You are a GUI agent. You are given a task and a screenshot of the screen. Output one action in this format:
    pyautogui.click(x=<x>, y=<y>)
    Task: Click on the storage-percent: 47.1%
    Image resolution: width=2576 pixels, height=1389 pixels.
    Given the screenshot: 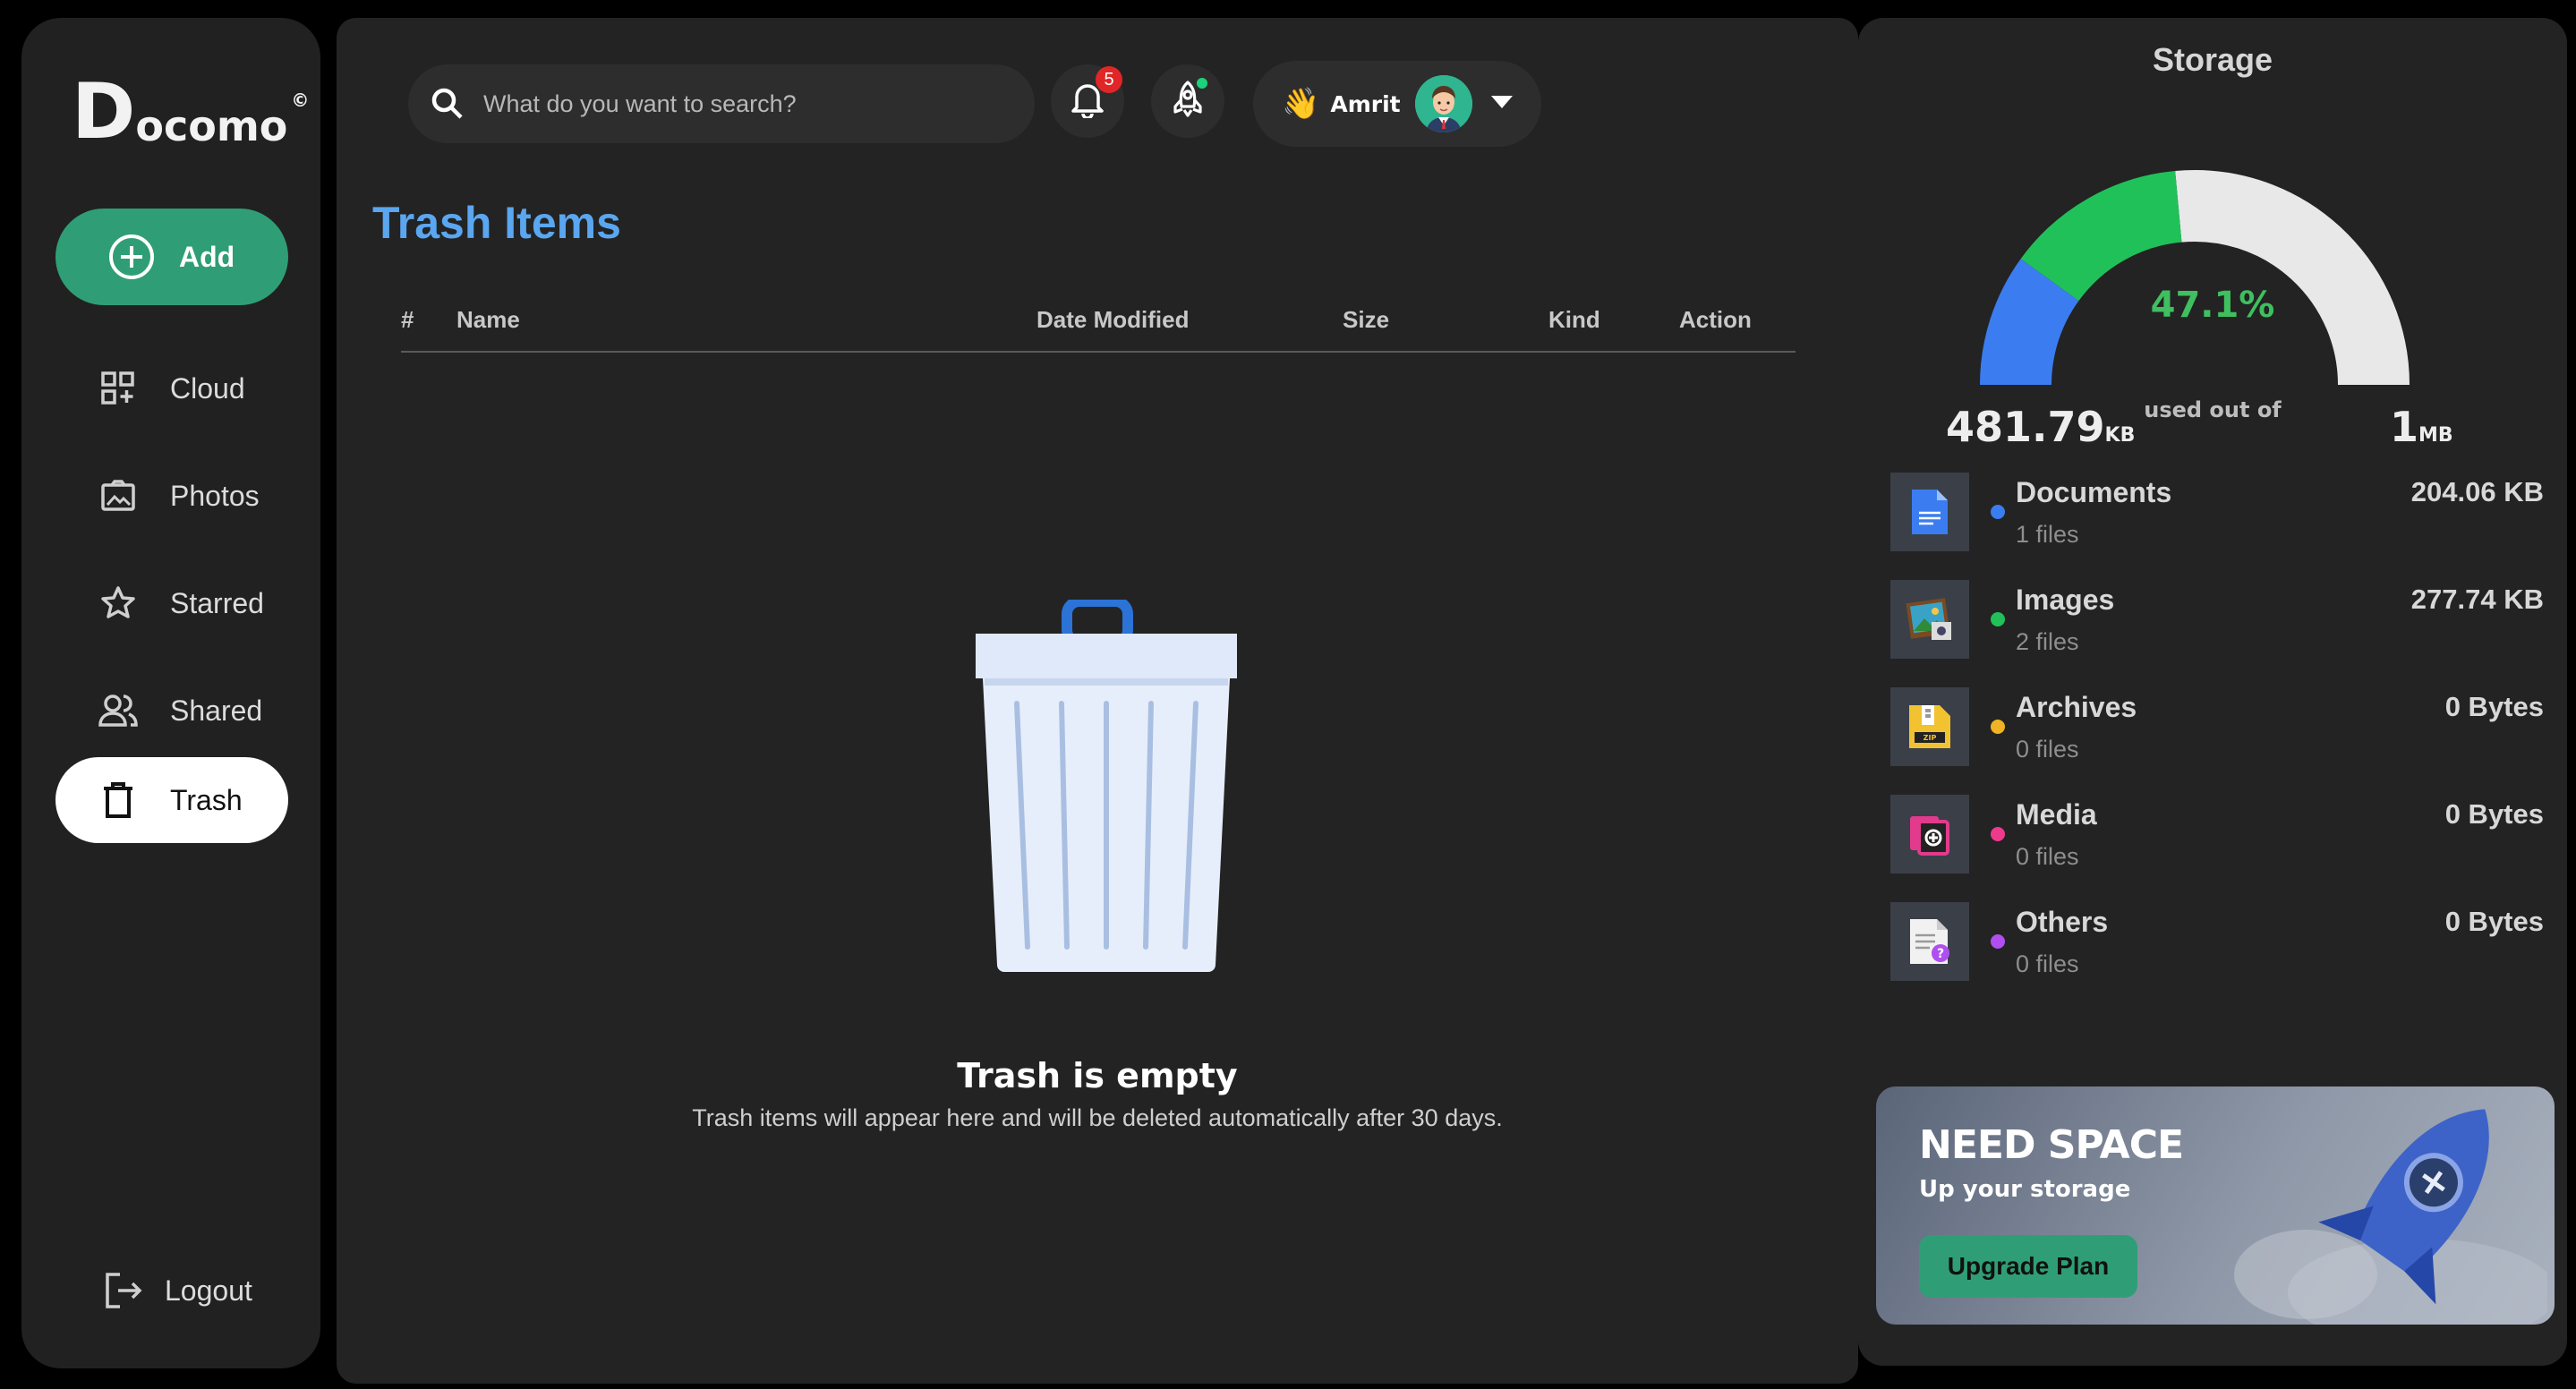 What is the action you would take?
    pyautogui.click(x=2212, y=305)
    